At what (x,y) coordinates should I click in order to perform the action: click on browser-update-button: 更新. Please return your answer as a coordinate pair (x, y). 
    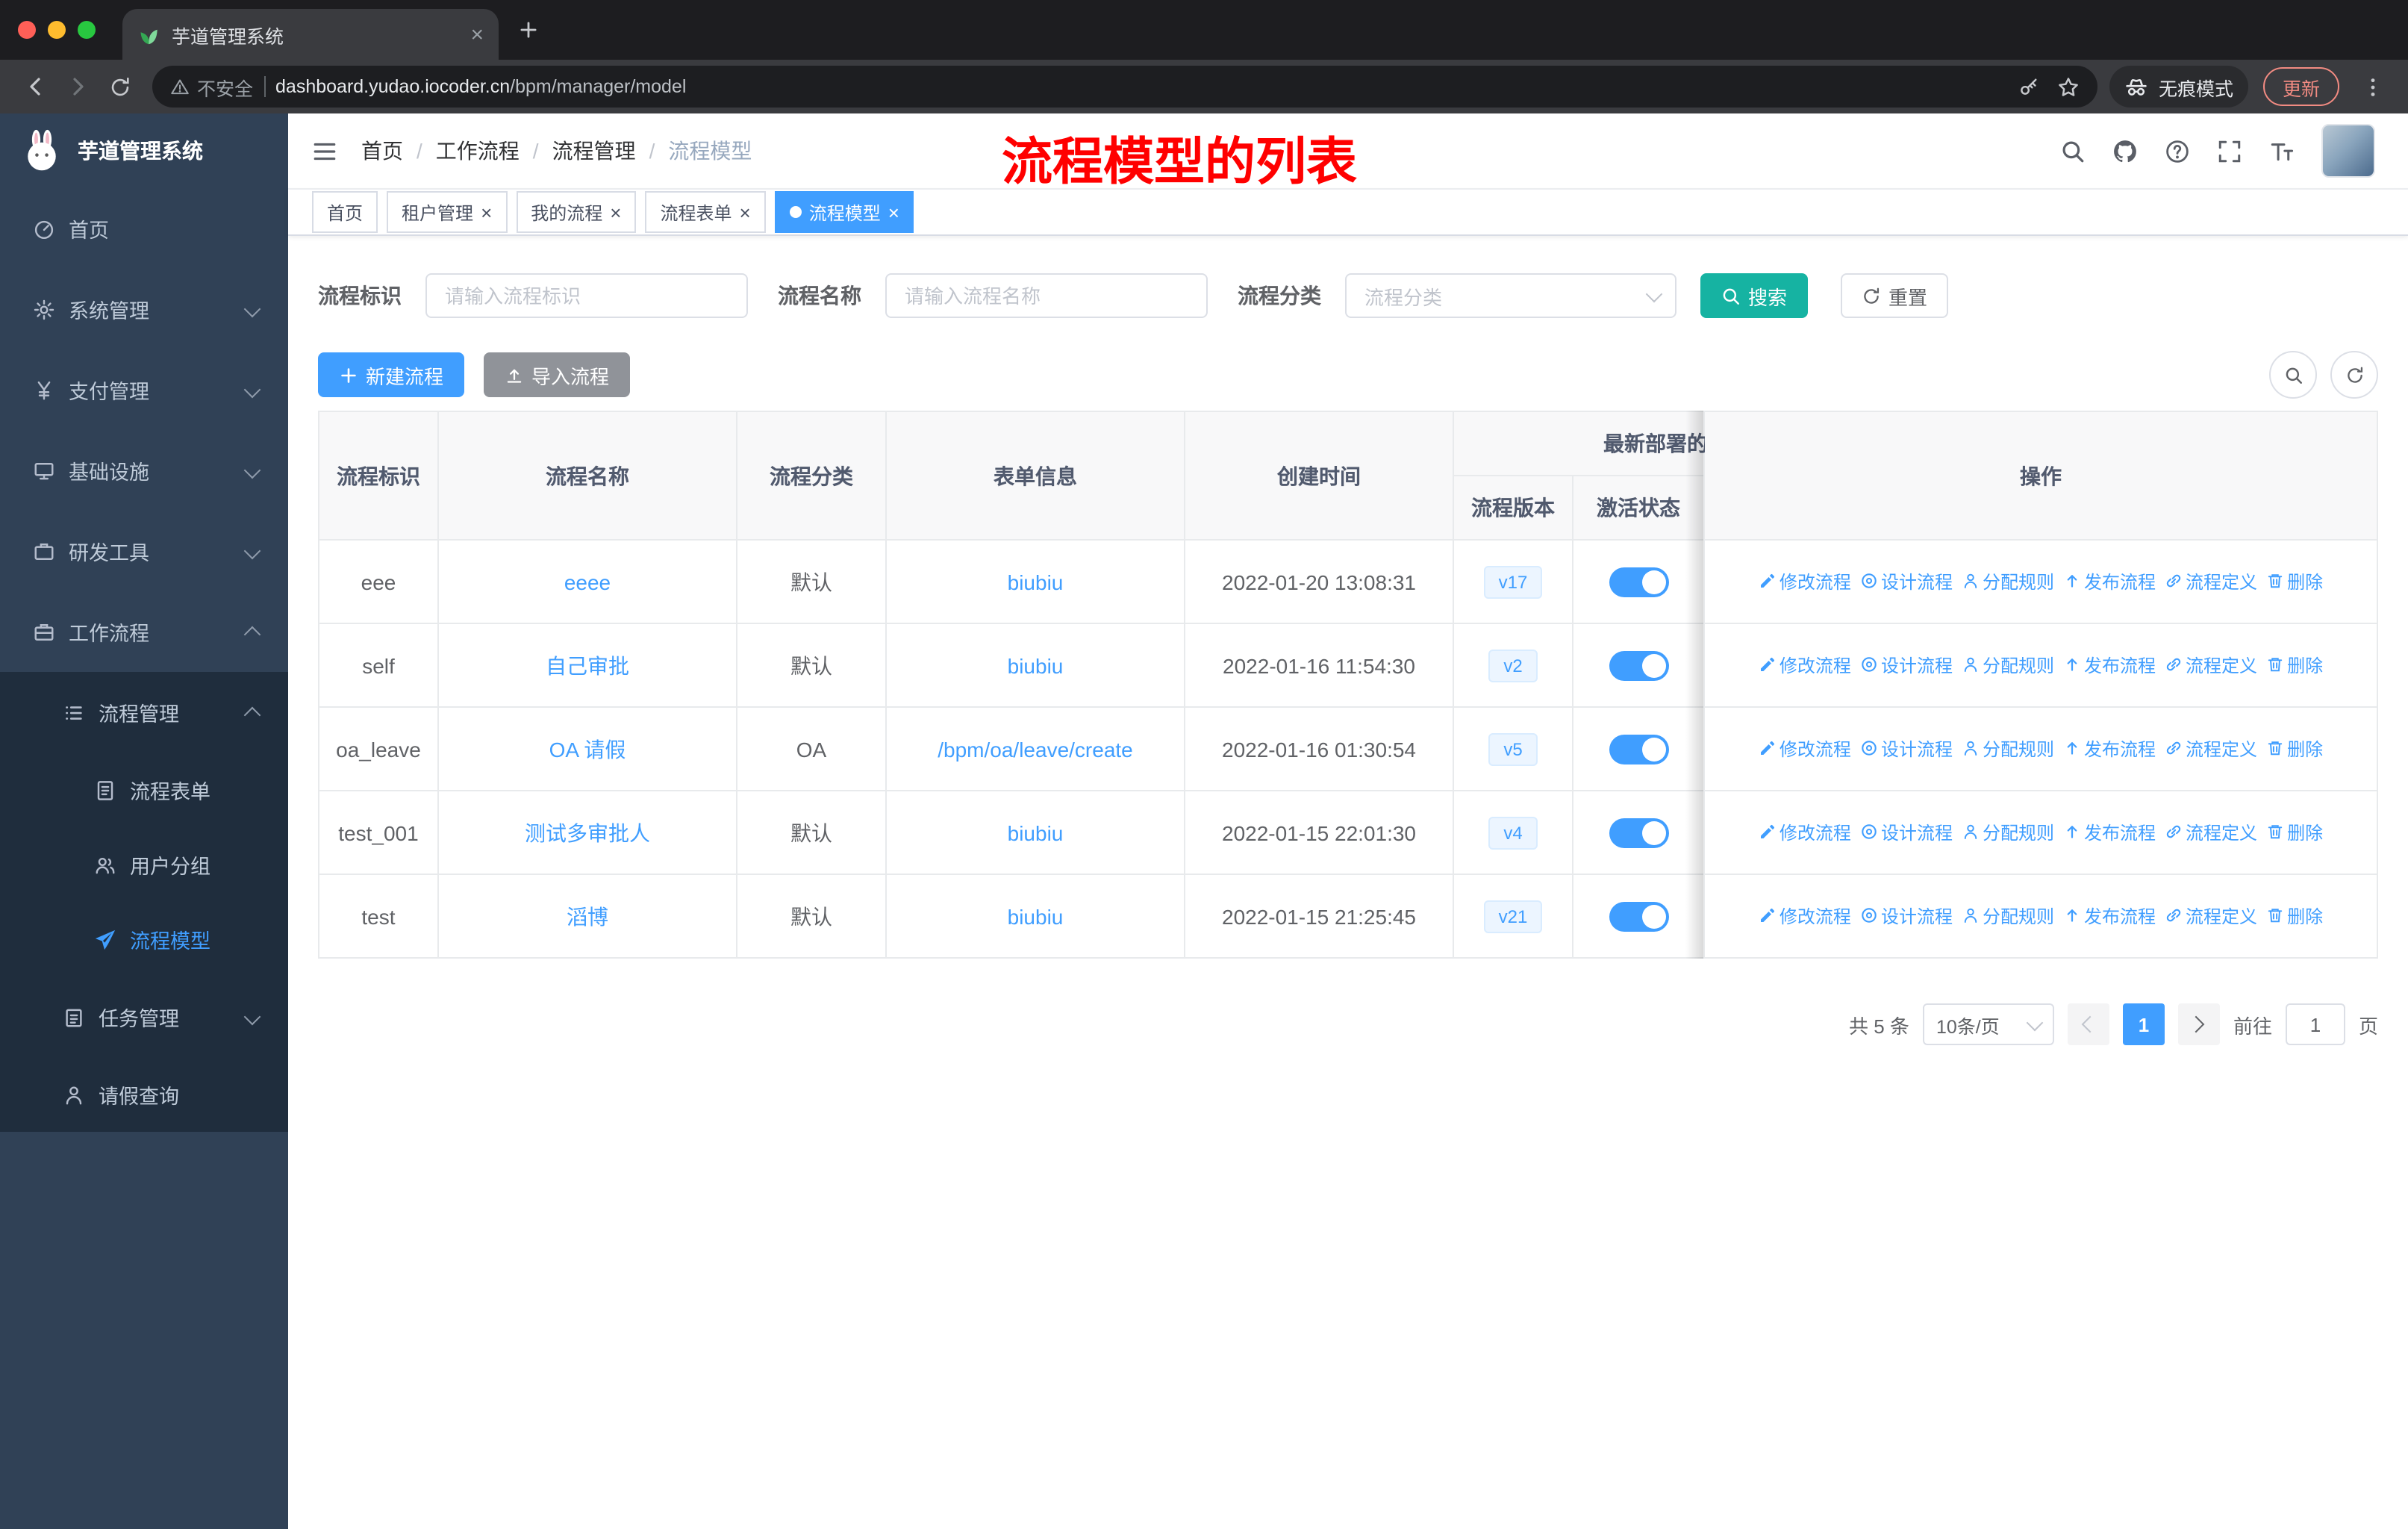
    Looking at the image, I should click on (2300, 86).